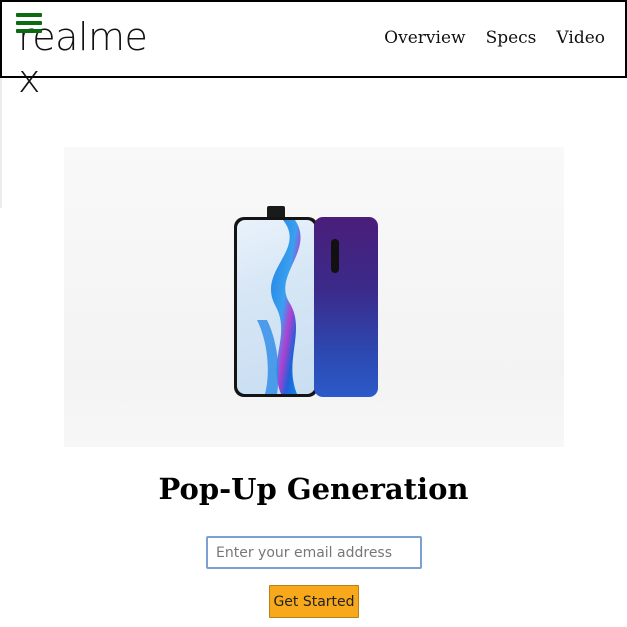 The width and height of the screenshot is (627, 627). I want to click on nav-specs-link: Specs, so click(511, 38).